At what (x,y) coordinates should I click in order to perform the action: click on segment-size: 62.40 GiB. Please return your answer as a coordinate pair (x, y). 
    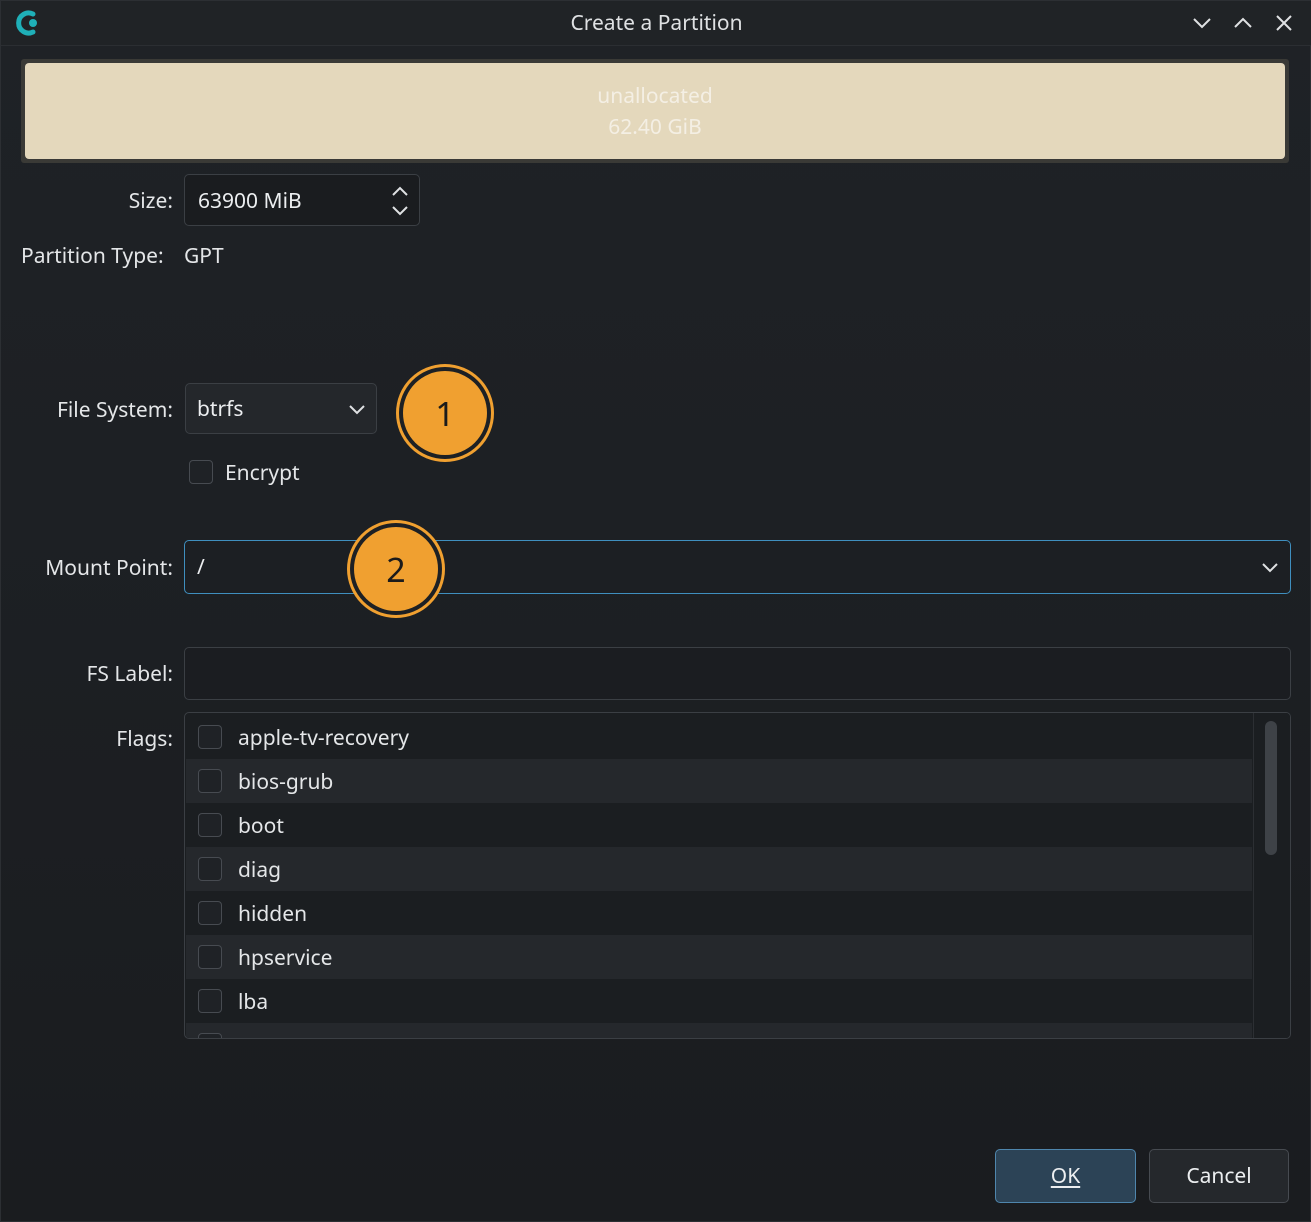
    Looking at the image, I should click on (655, 127).